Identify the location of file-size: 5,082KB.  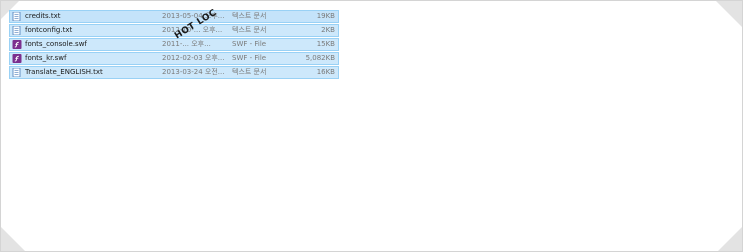
(320, 58).